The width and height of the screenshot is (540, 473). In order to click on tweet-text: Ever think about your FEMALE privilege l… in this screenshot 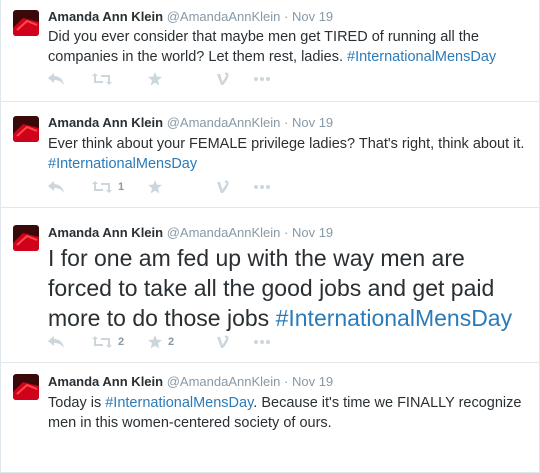, I will do `click(289, 154)`.